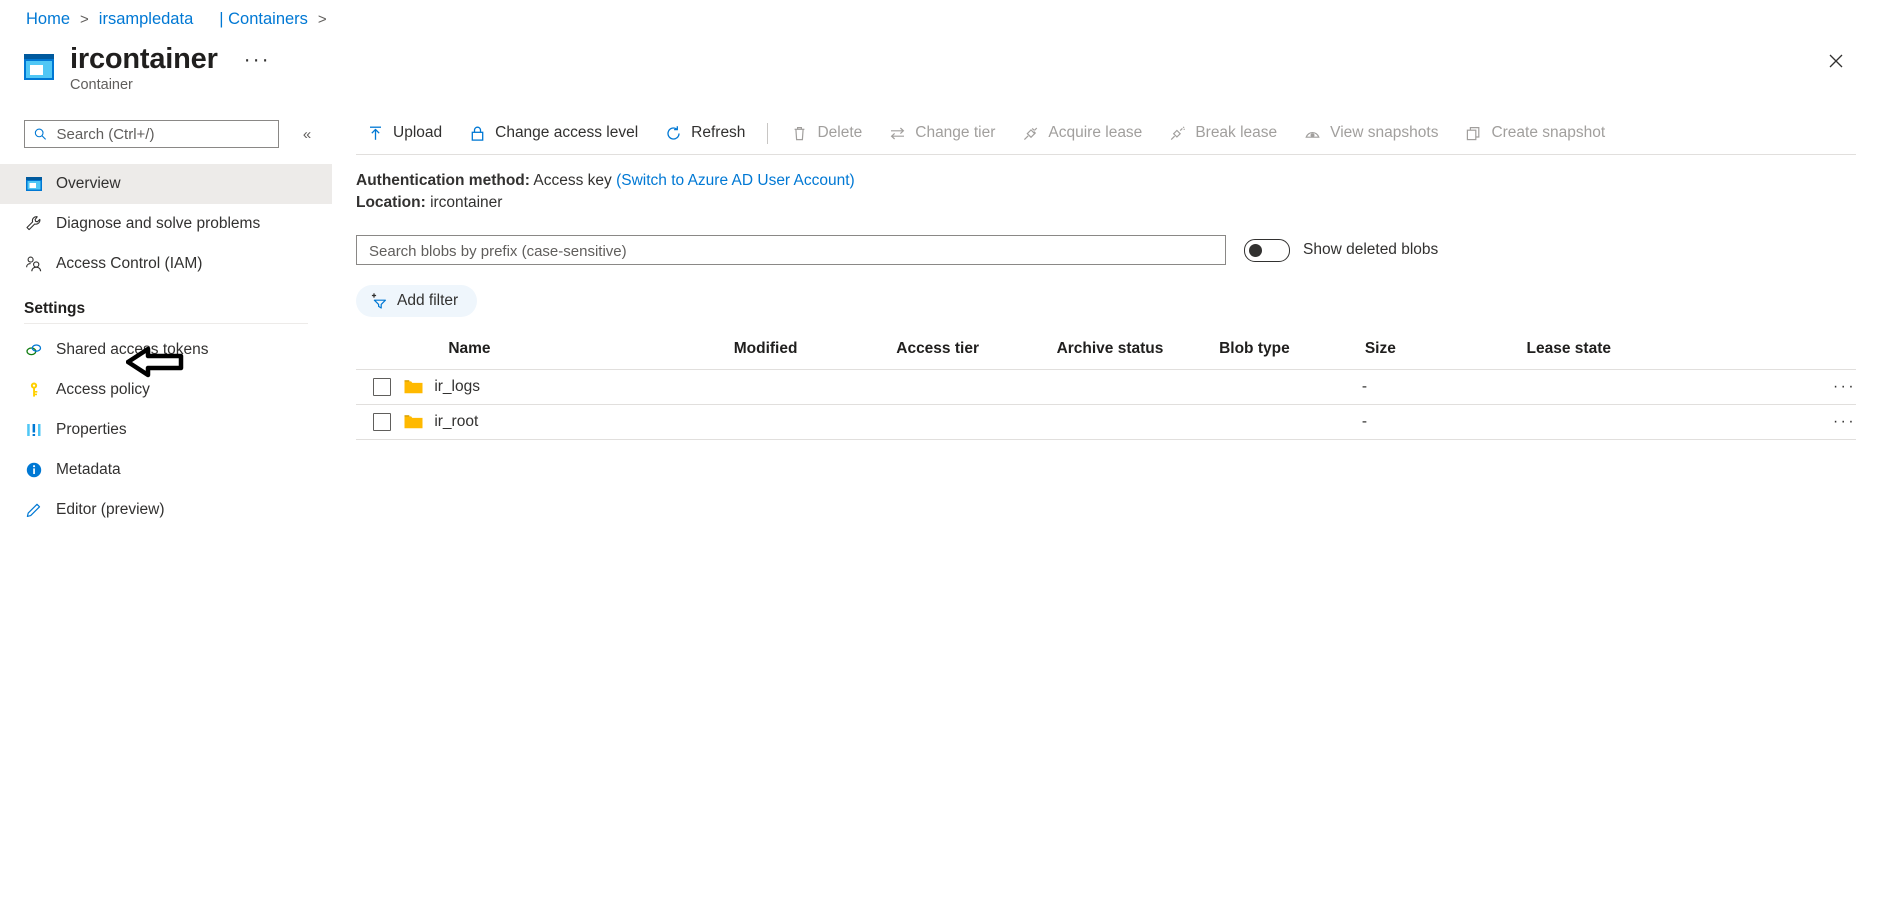 This screenshot has width=1879, height=918. Describe the element at coordinates (33, 264) in the screenshot. I see `people-icon` at that location.